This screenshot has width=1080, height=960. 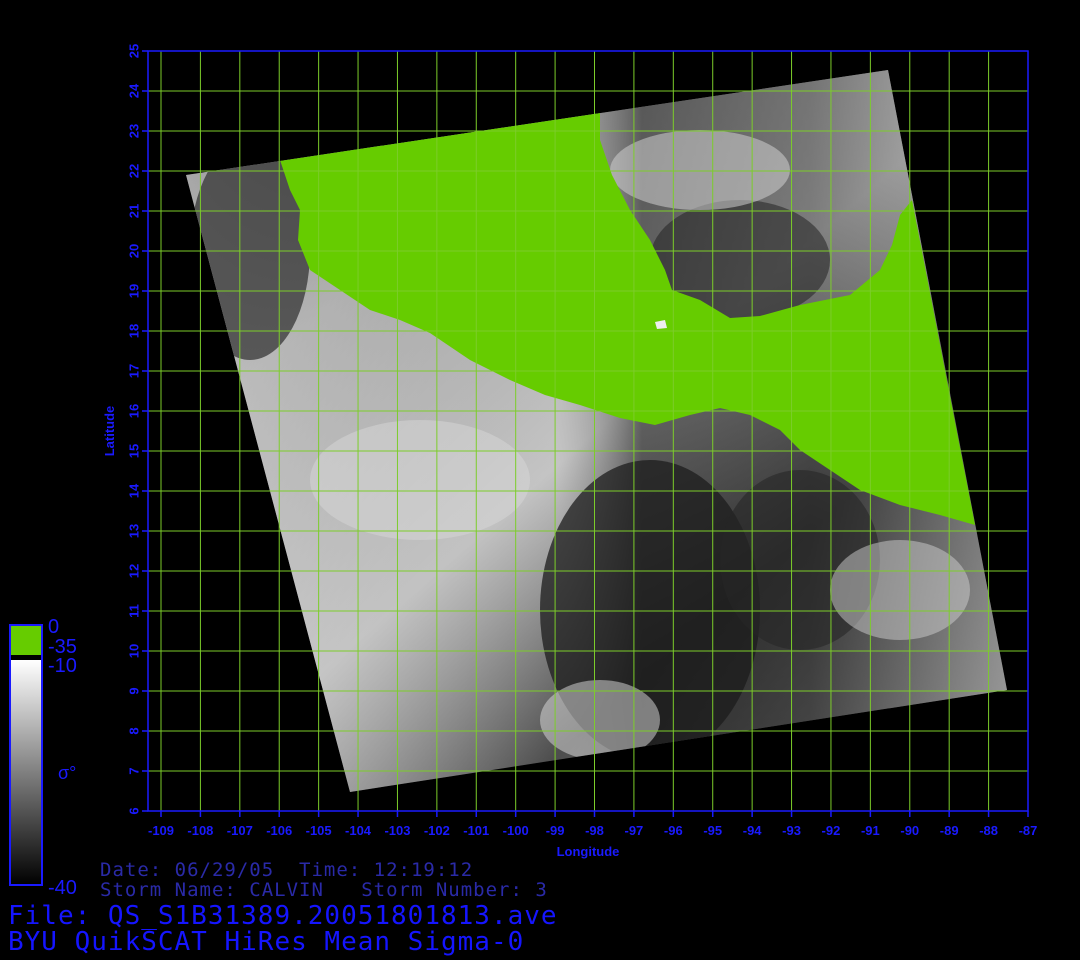 I want to click on lat-tick-label: 24, so click(x=134, y=90).